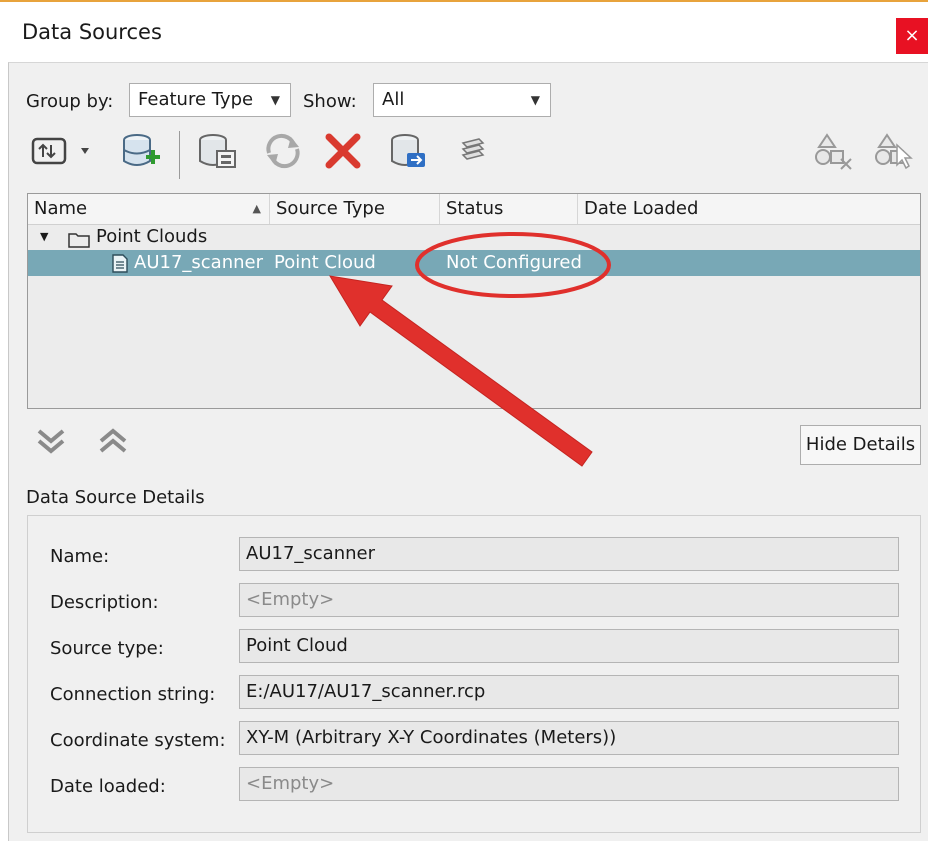 The width and height of the screenshot is (928, 841). I want to click on close-button: ×, so click(912, 36).